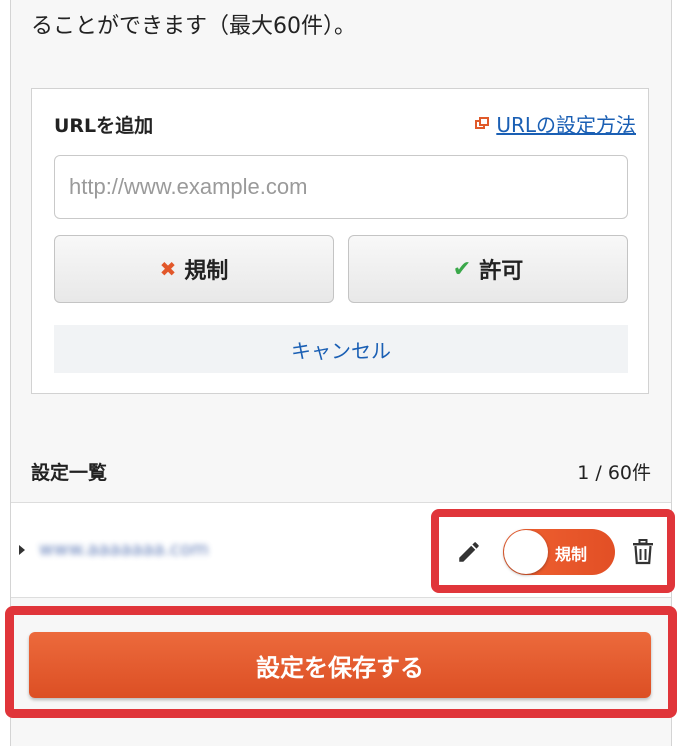 The image size is (680, 746). What do you see at coordinates (469, 552) in the screenshot?
I see `pencil-icon` at bounding box center [469, 552].